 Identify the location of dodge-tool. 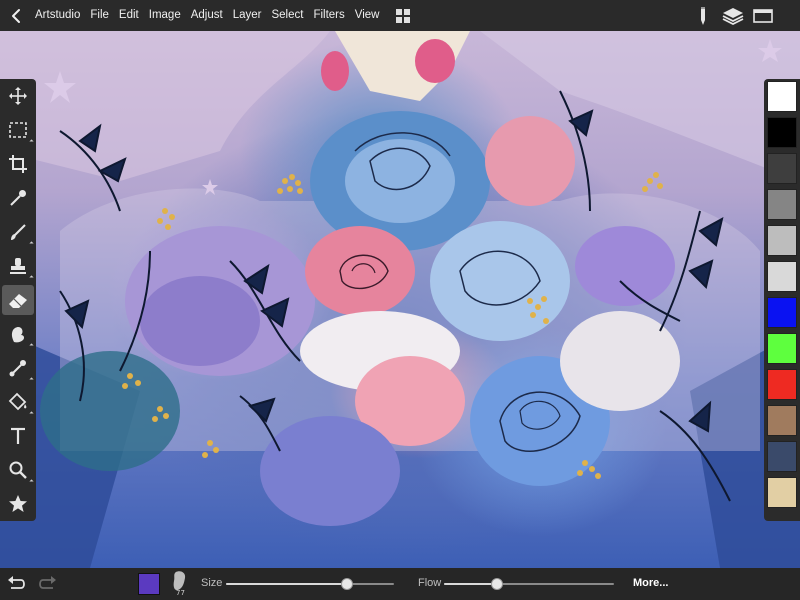
(18, 368).